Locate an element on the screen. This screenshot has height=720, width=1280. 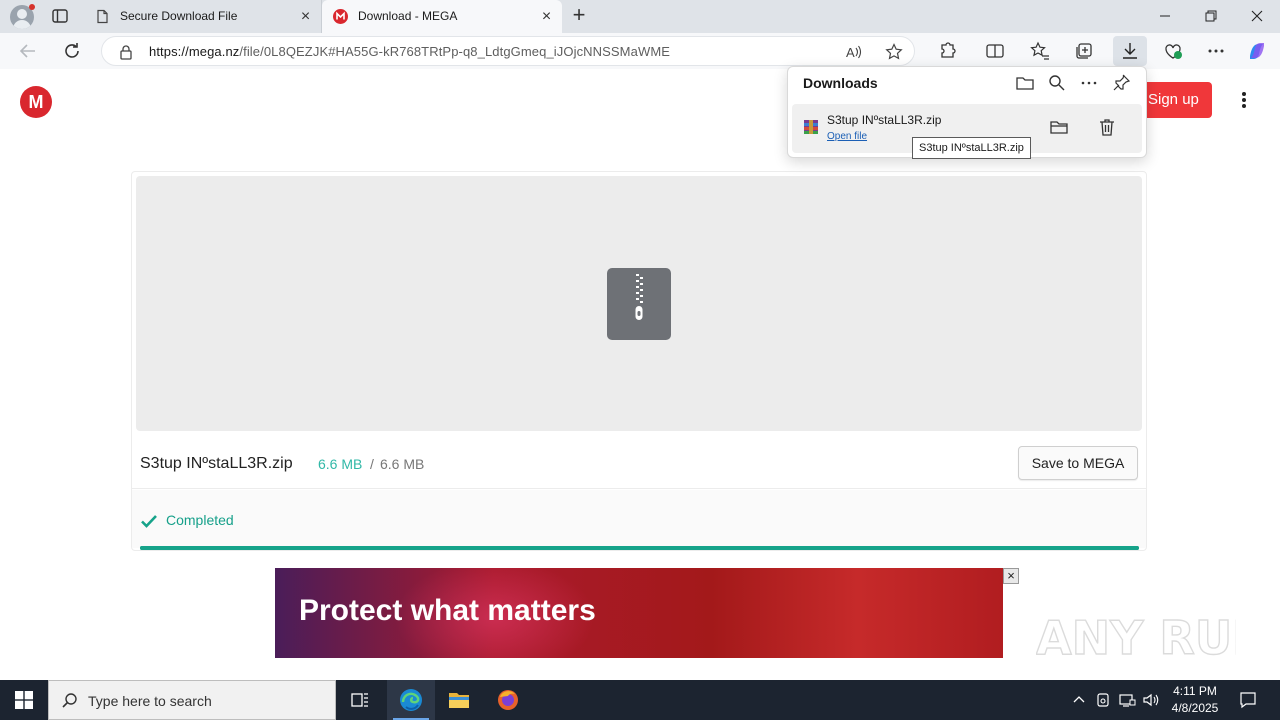
mega-logo: M is located at coordinates (36, 102).